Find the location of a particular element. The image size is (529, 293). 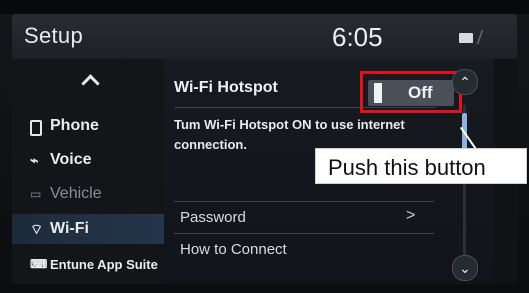

toggle-knob is located at coordinates (378, 93).